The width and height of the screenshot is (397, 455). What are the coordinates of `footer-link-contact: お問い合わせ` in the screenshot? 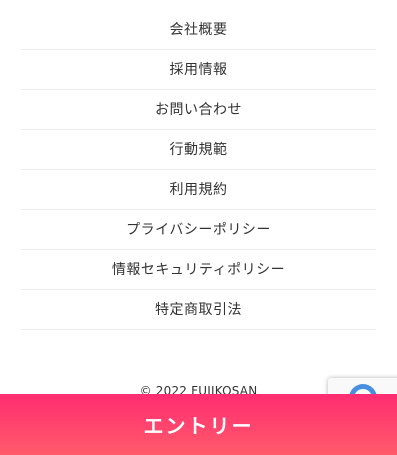 It's located at (198, 109).